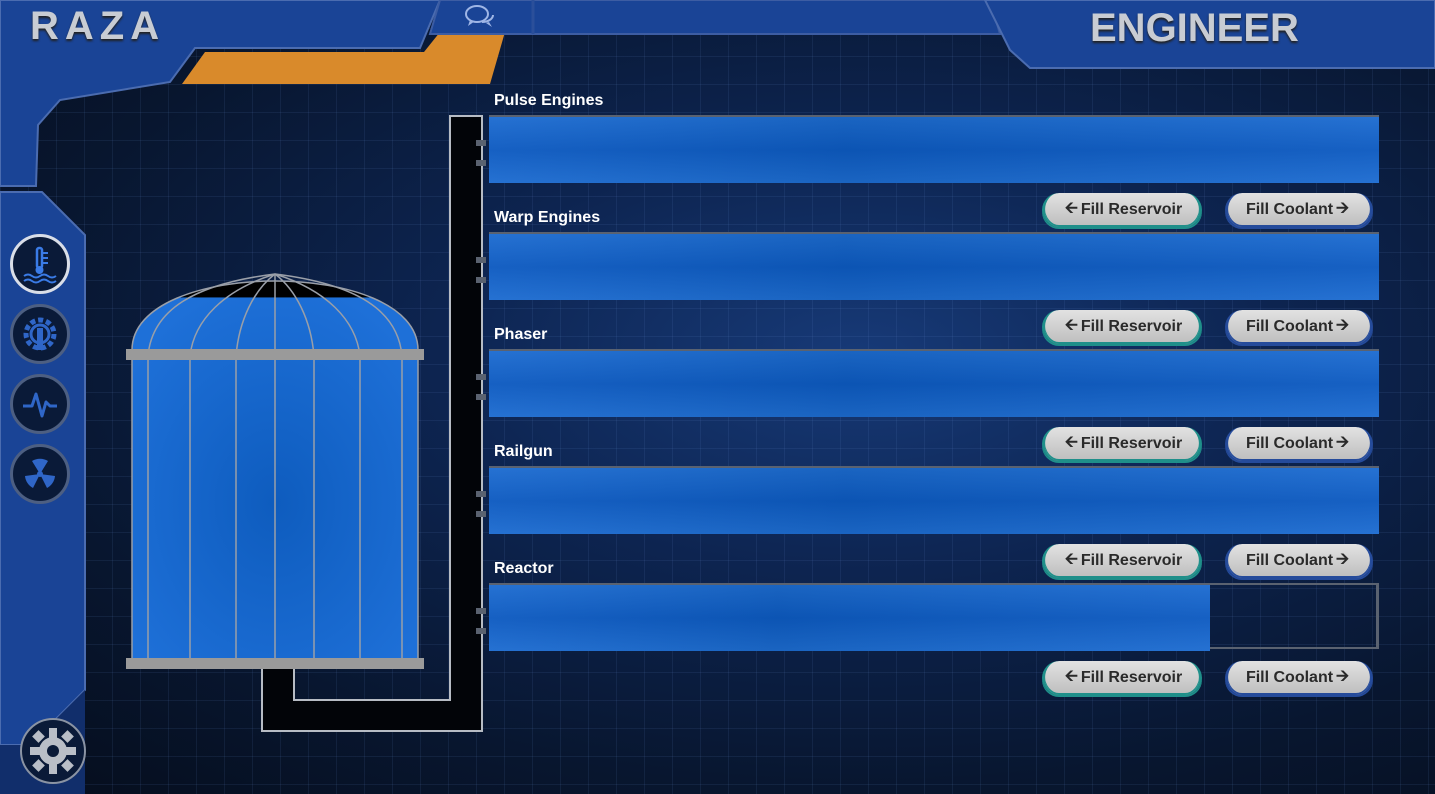 The image size is (1435, 794). What do you see at coordinates (275, 471) in the screenshot?
I see `coolant-reservoir-tank` at bounding box center [275, 471].